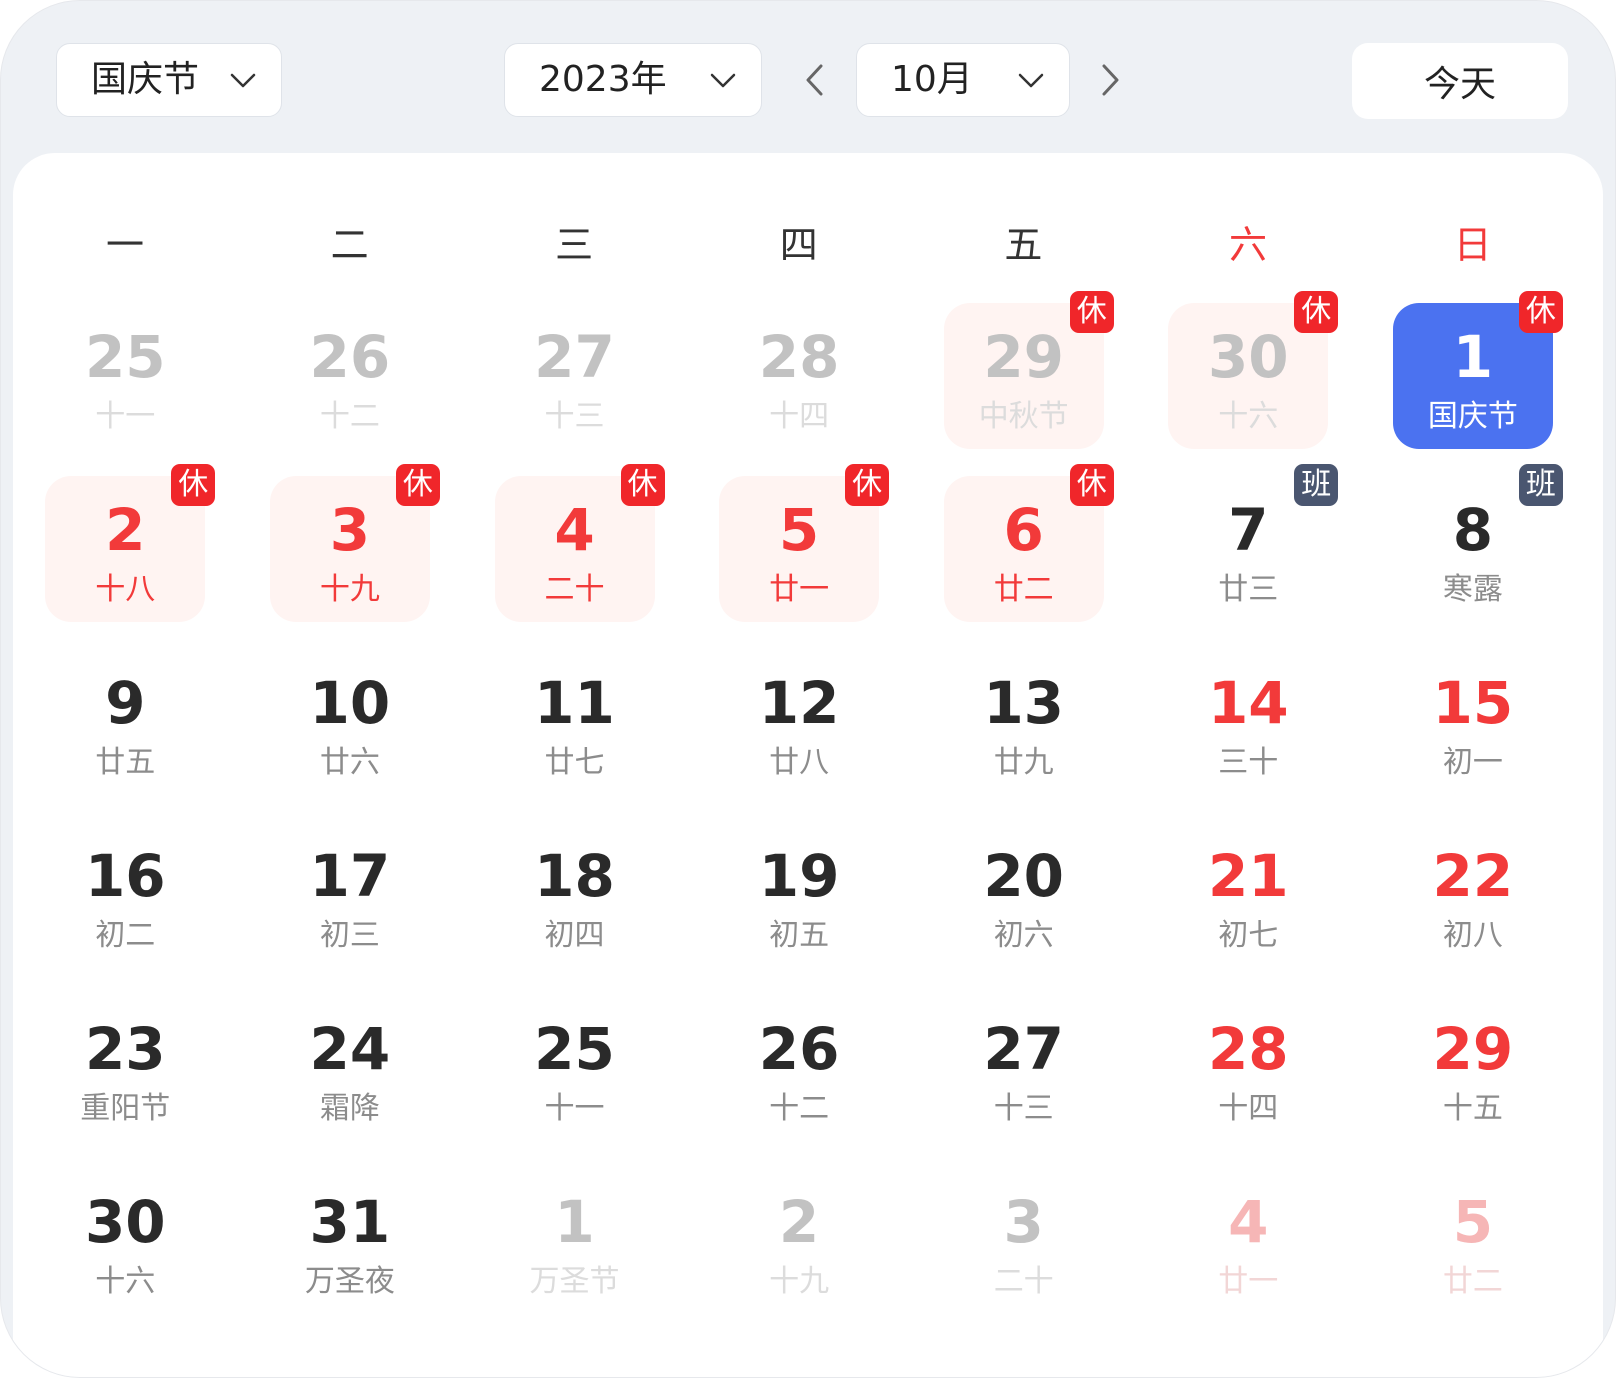  I want to click on prev-month-button, so click(815, 80).